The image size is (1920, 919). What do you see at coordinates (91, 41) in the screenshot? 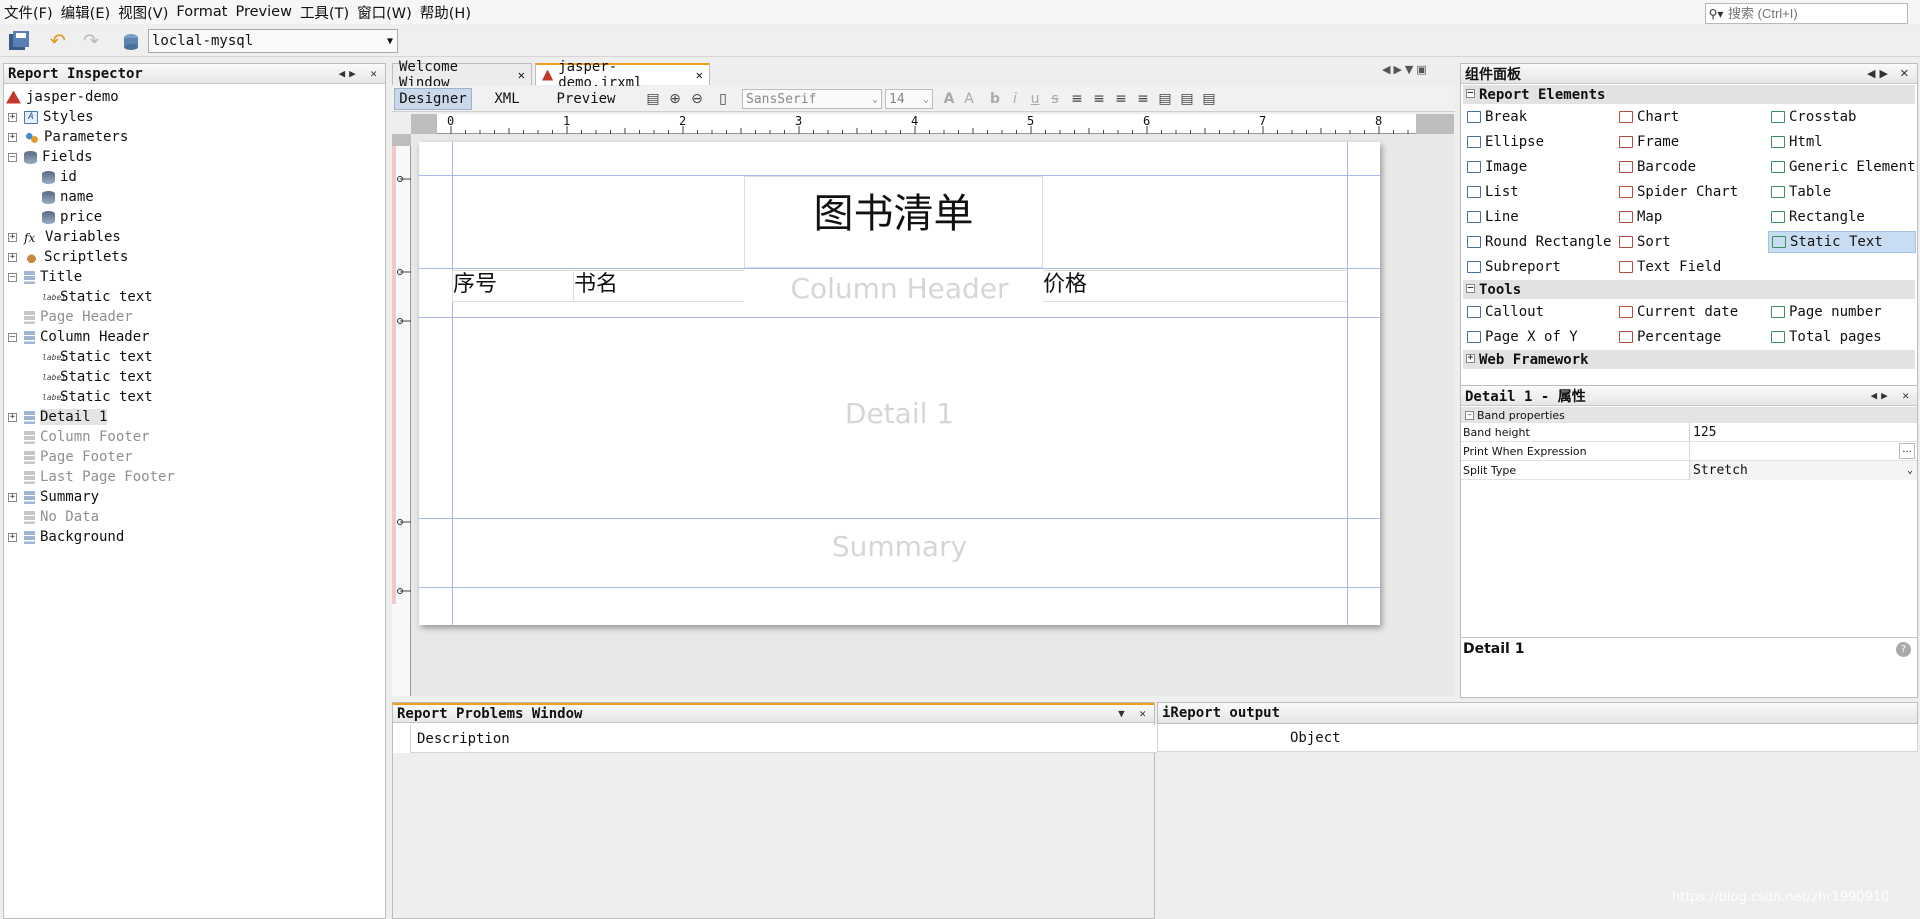
I see `redo-icon: ↷` at bounding box center [91, 41].